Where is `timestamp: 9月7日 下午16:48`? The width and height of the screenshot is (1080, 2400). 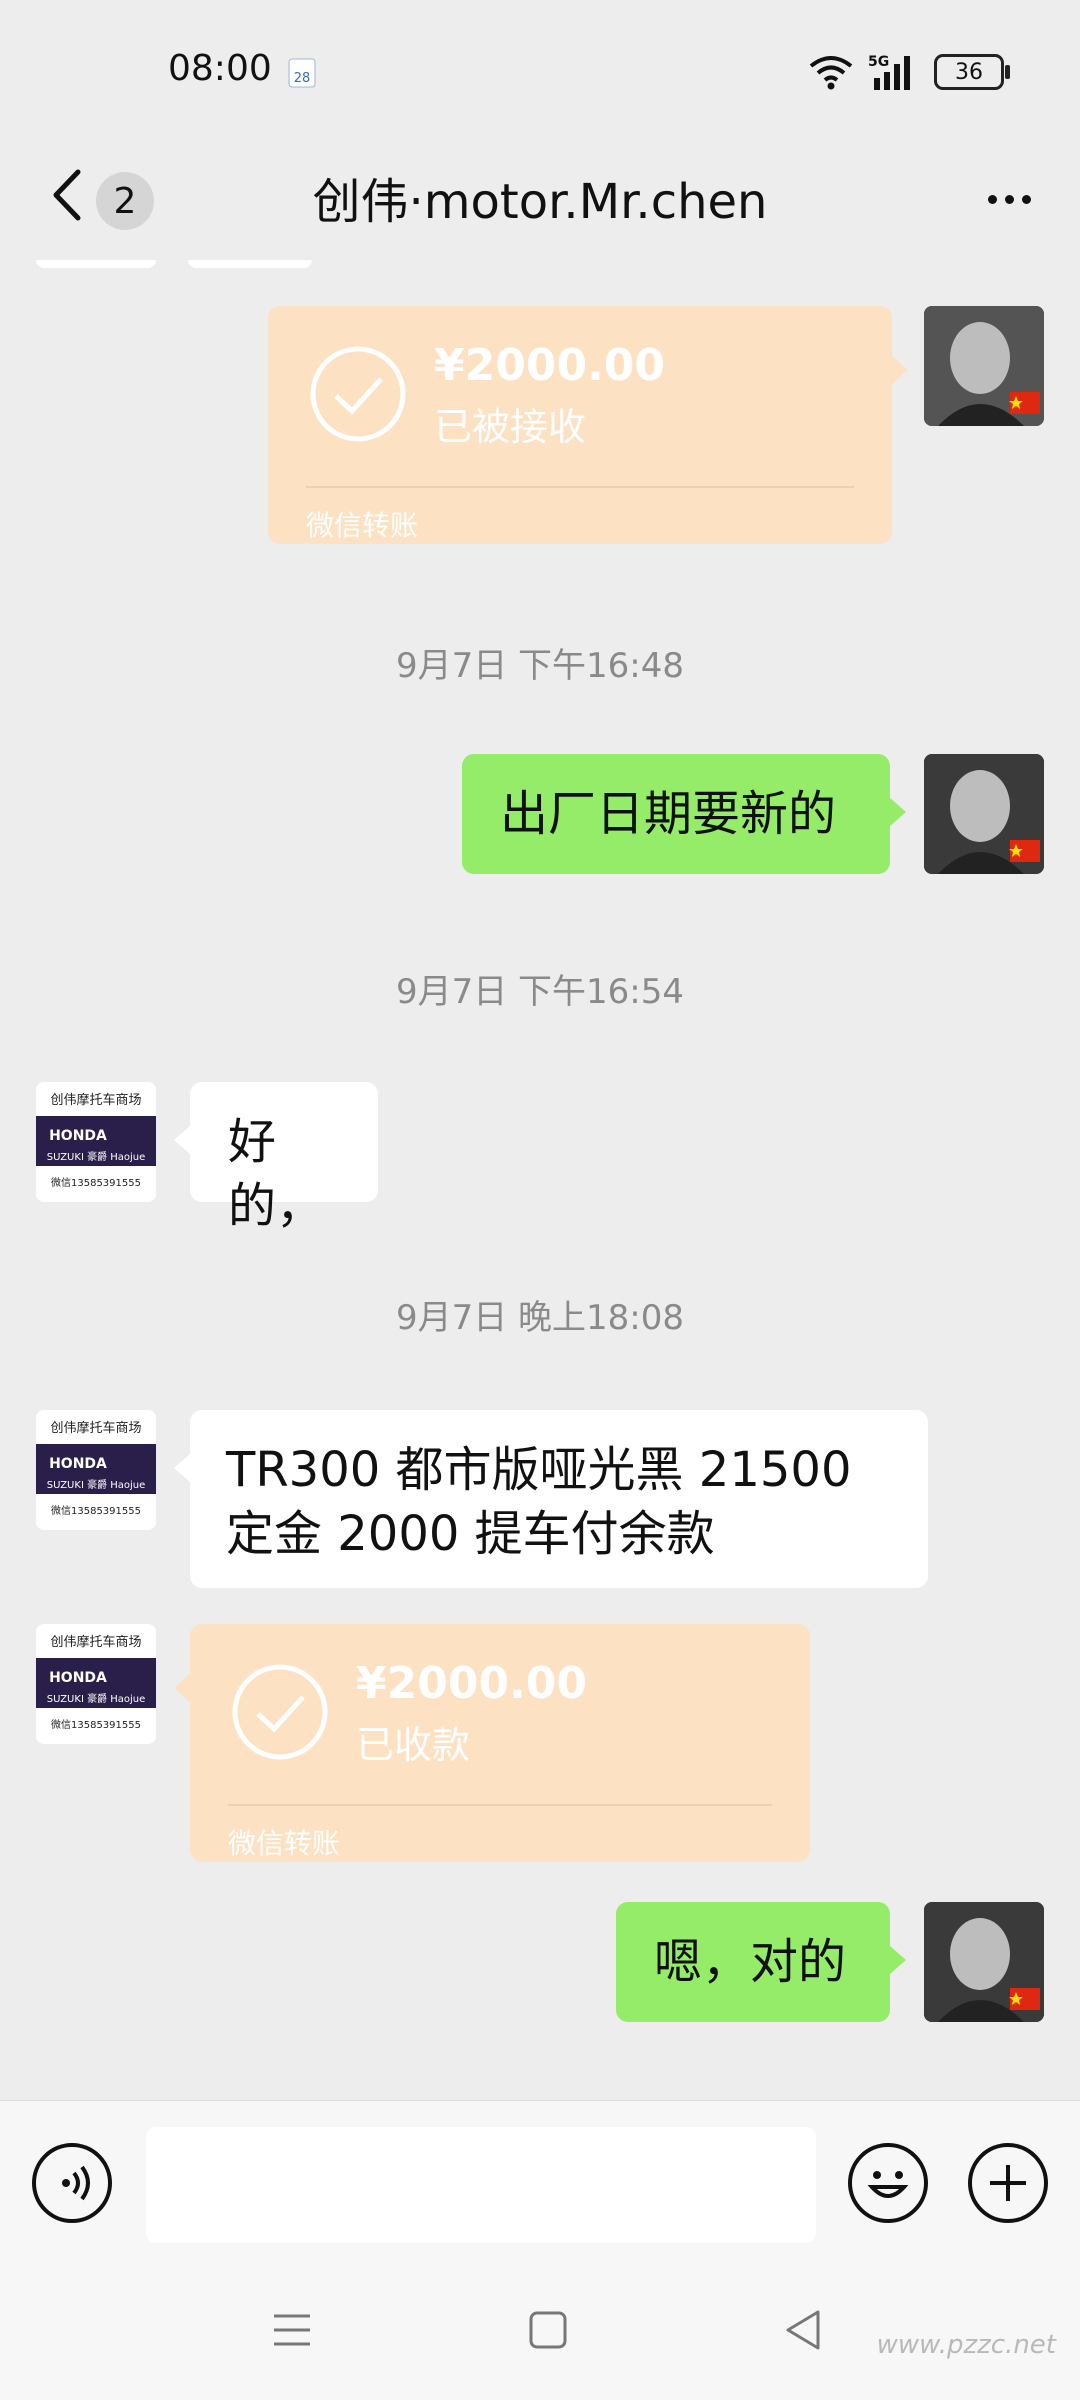 timestamp: 9月7日 下午16:48 is located at coordinates (540, 666).